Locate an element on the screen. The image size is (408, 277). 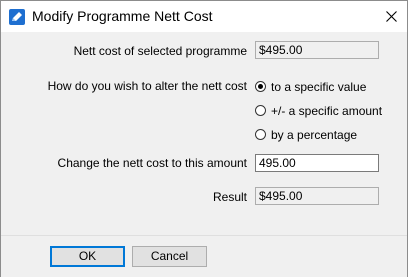
change-amount-input: 495.00 is located at coordinates (317, 163).